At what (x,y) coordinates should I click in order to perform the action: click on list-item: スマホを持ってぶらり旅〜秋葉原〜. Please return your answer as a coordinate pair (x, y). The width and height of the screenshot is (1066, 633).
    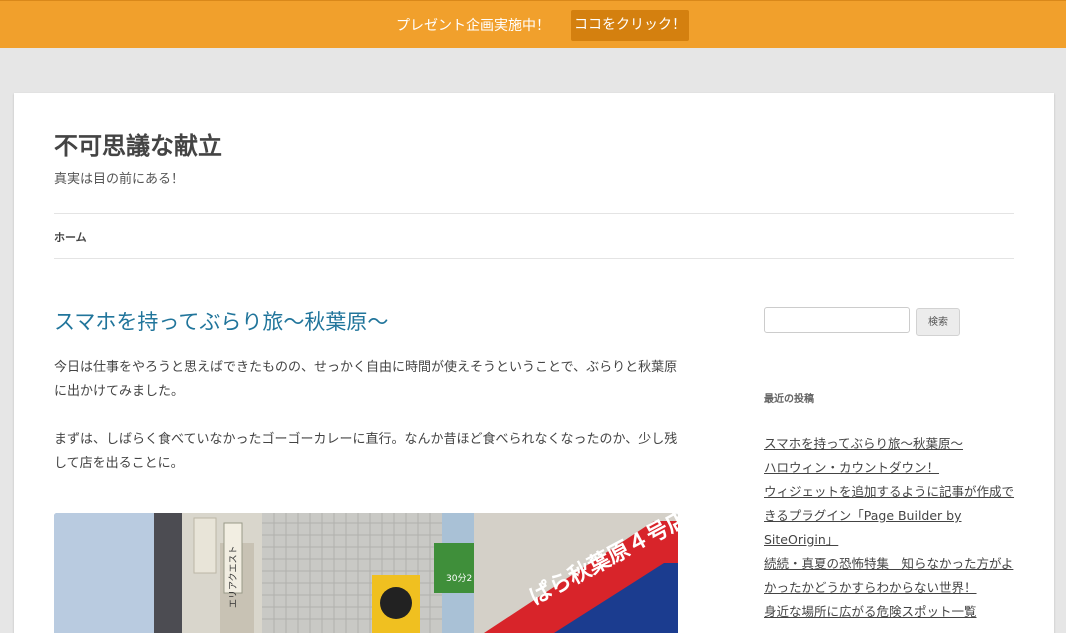
    Looking at the image, I should click on (889, 444).